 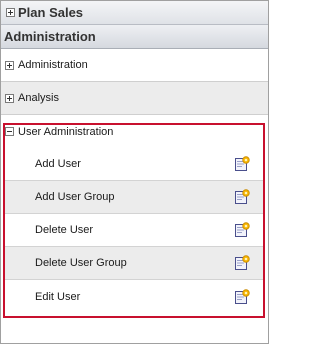 What do you see at coordinates (51, 12) in the screenshot?
I see `plan-sales-label: Plan Sales` at bounding box center [51, 12].